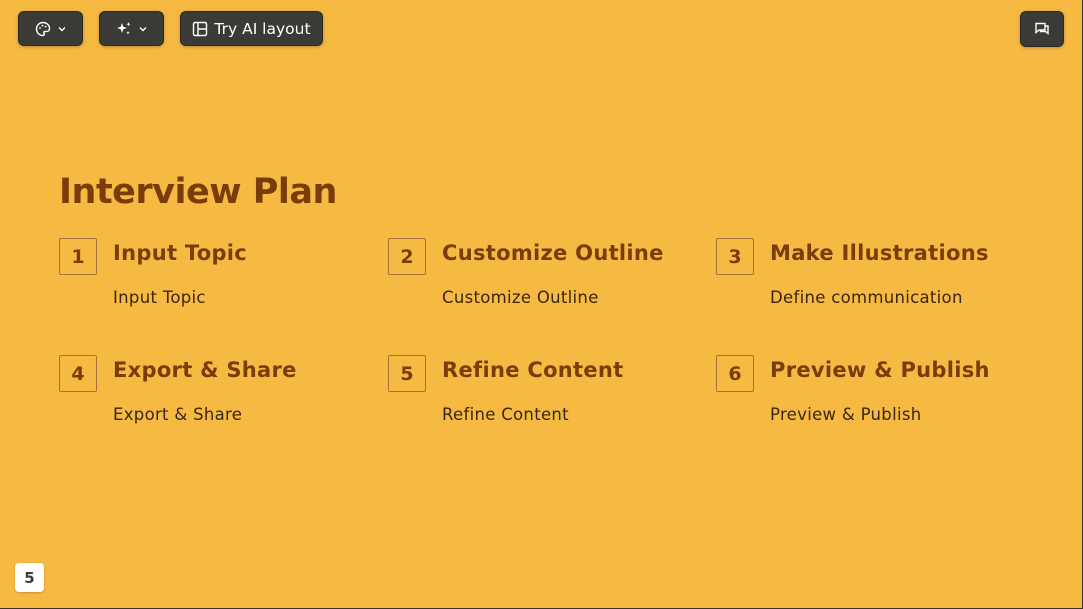 The height and width of the screenshot is (609, 1083). I want to click on step-number: 4, so click(78, 373).